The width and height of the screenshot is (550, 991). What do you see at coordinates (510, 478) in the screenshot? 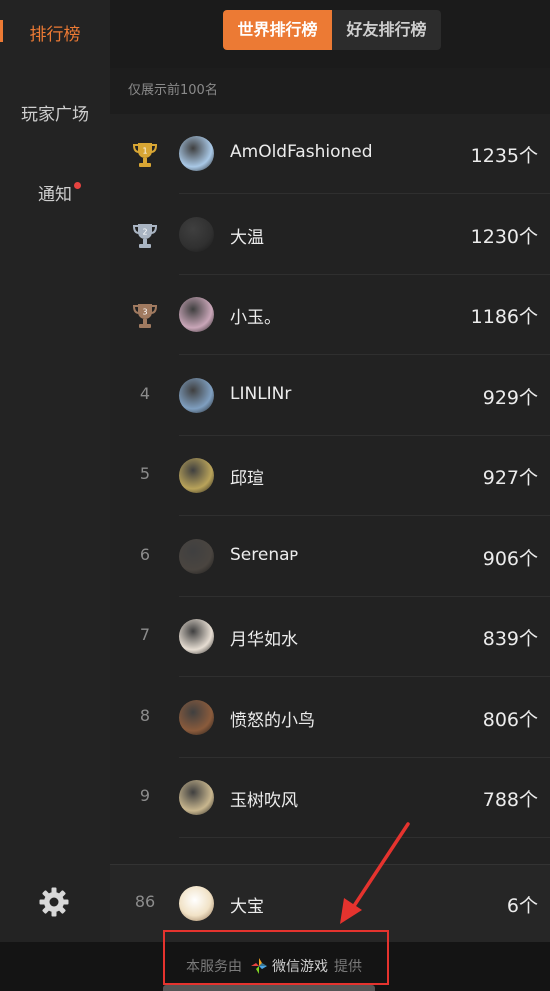
I see `player-score: 927个` at bounding box center [510, 478].